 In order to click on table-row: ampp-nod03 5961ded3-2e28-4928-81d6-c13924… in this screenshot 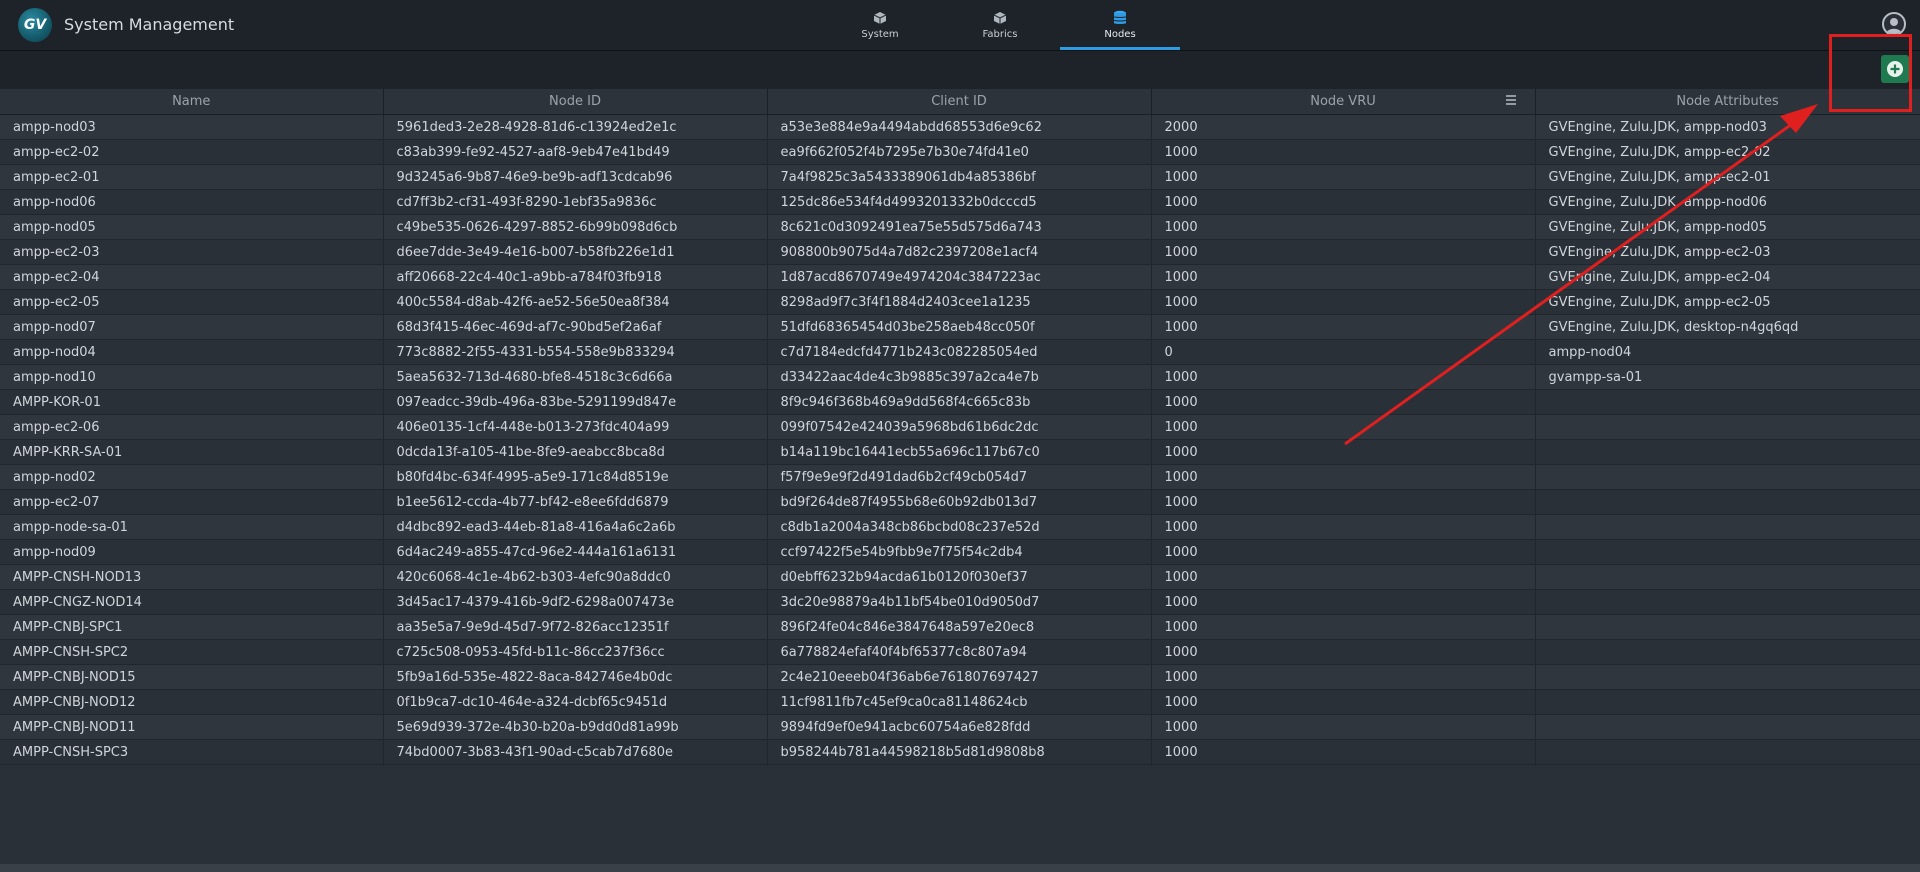, I will do `click(960, 127)`.